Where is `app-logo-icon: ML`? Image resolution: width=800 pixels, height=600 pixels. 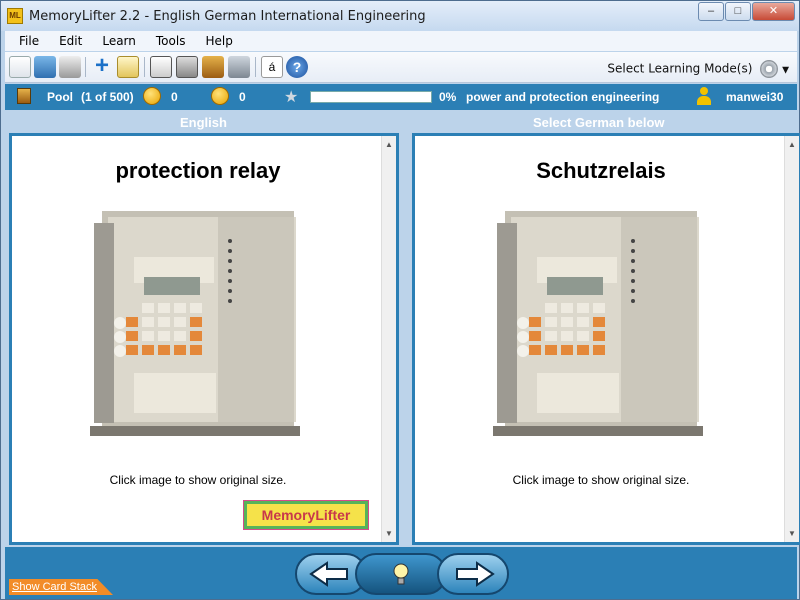 app-logo-icon: ML is located at coordinates (15, 16).